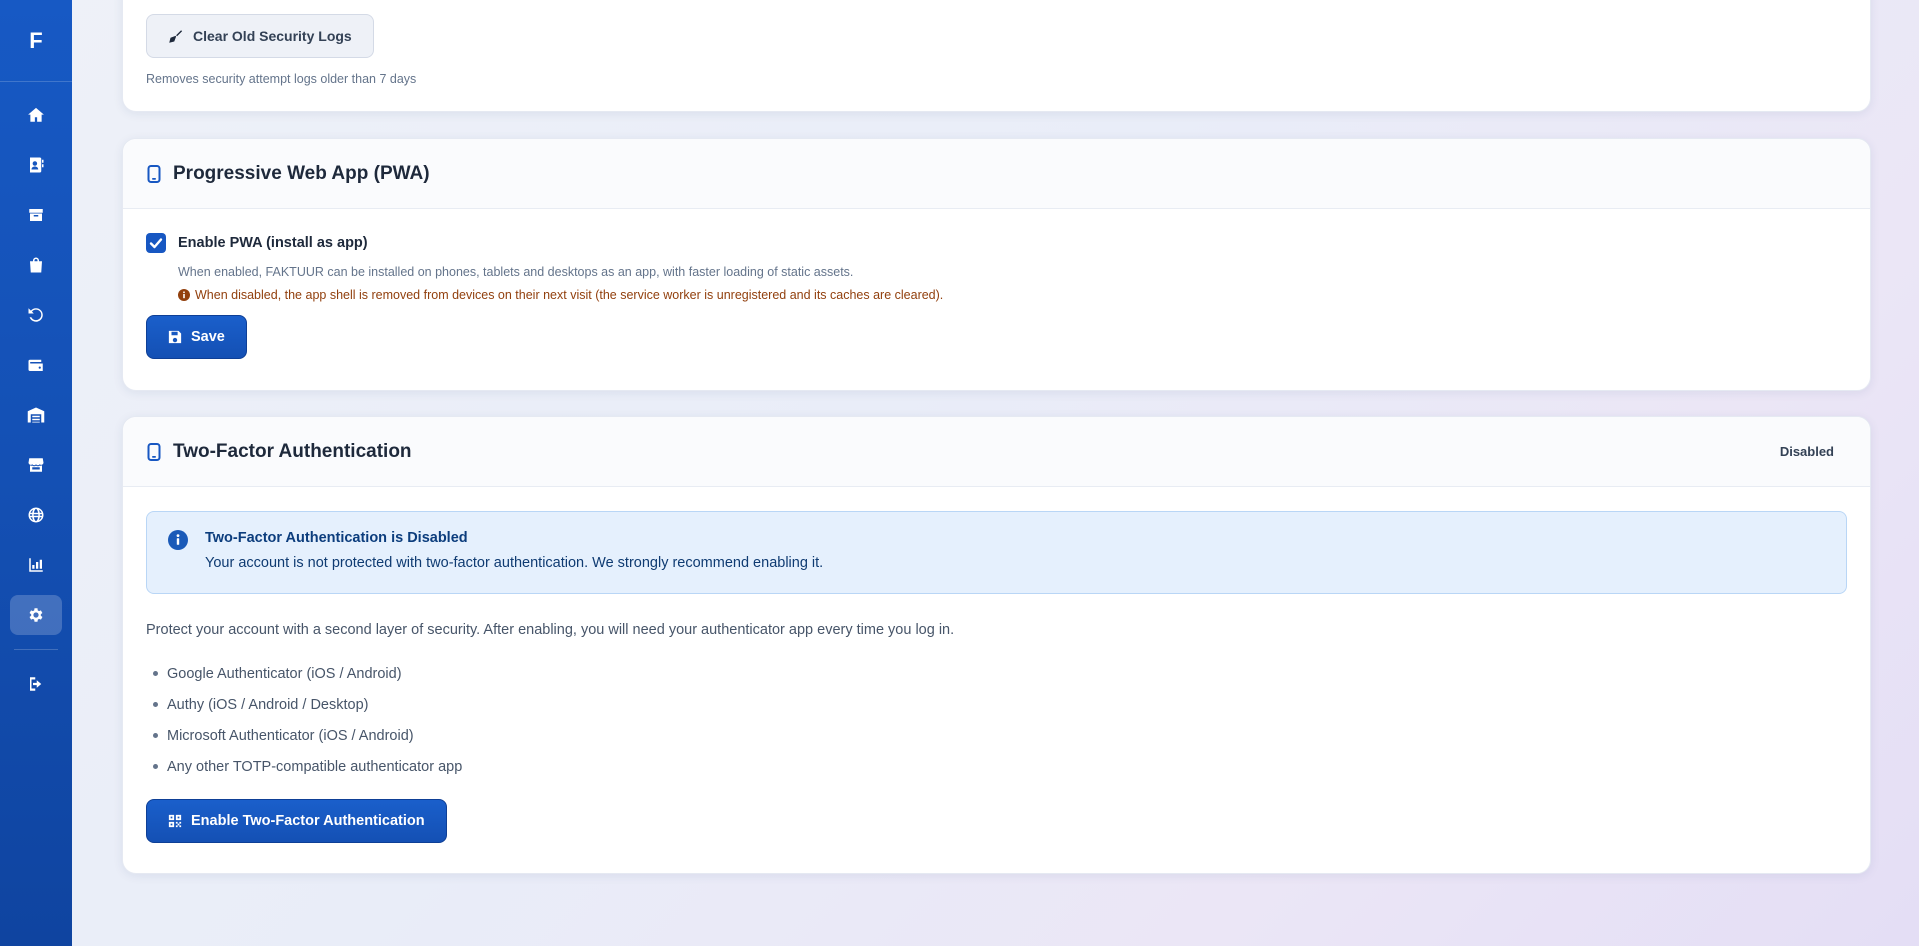 Image resolution: width=1919 pixels, height=946 pixels. What do you see at coordinates (36, 649) in the screenshot?
I see `sidebar-divider` at bounding box center [36, 649].